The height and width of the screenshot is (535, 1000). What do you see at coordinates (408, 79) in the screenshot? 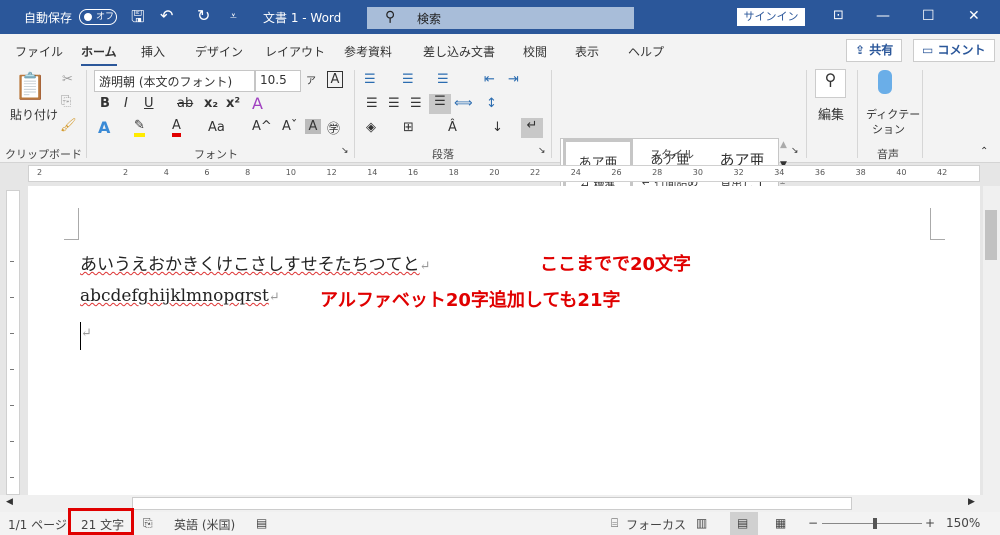
I see `numbering-icon: ☰` at bounding box center [408, 79].